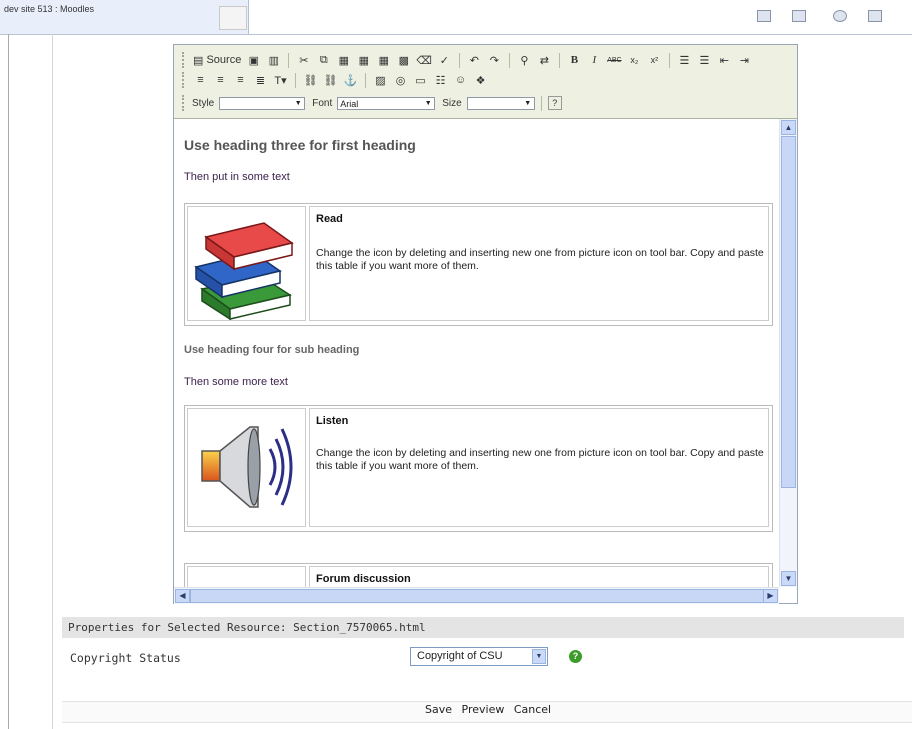 The height and width of the screenshot is (729, 912). Describe the element at coordinates (574, 60) in the screenshot. I see `bold-icon: B` at that location.